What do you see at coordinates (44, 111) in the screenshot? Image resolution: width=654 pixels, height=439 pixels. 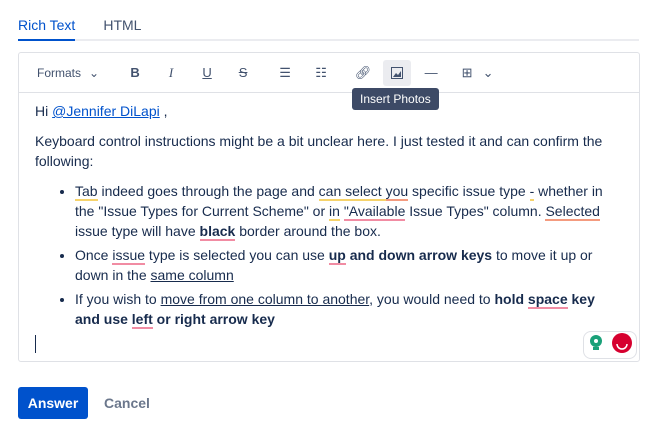 I see `text: Hi` at bounding box center [44, 111].